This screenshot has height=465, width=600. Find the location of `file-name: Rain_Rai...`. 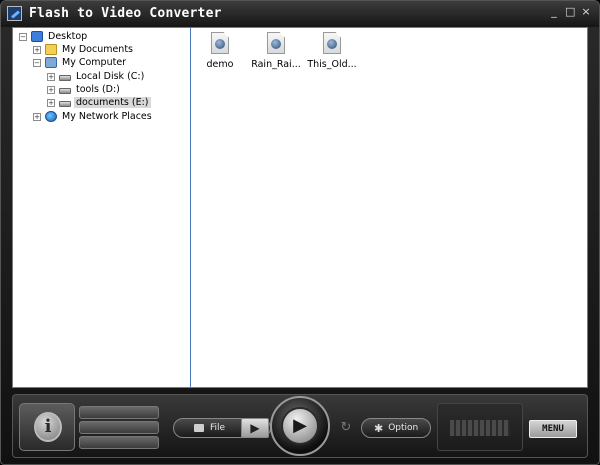

file-name: Rain_Rai... is located at coordinates (276, 64).